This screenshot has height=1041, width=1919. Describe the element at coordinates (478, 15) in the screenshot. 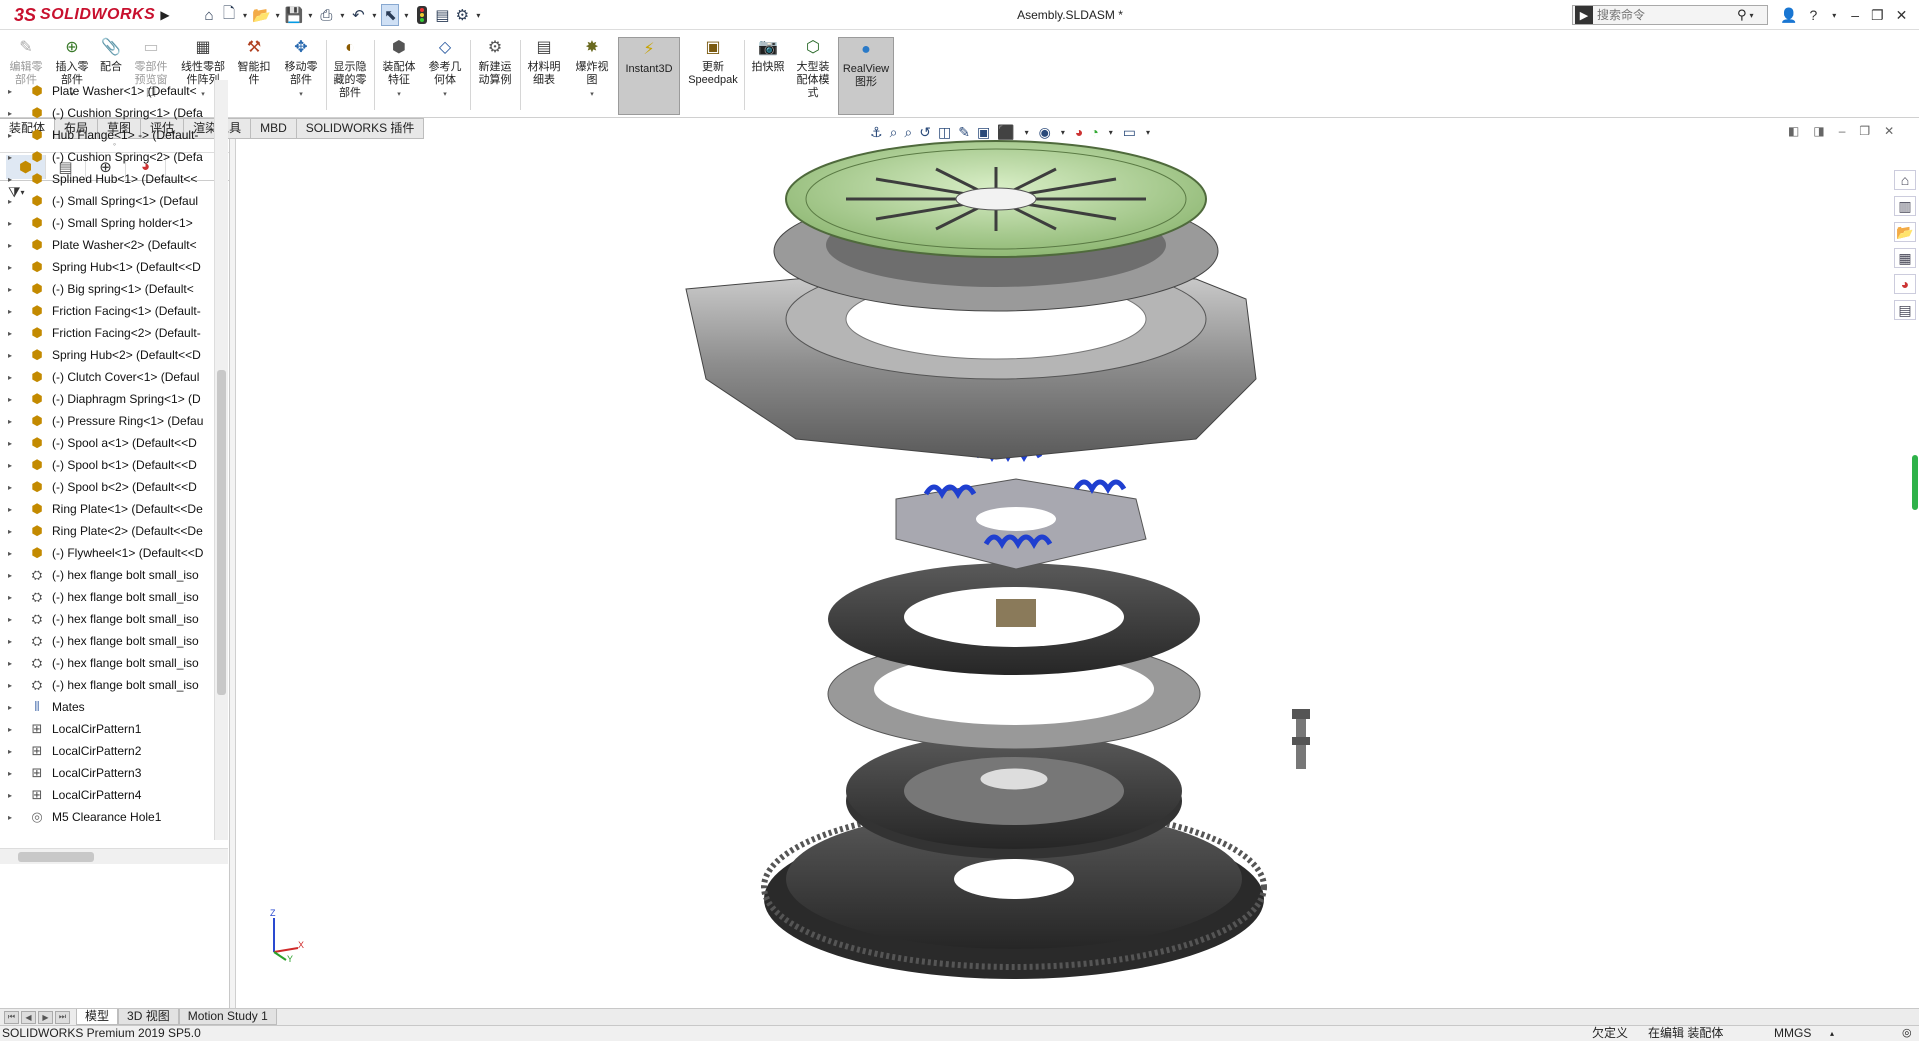

I see `options-dropdown-icon: ▾` at that location.